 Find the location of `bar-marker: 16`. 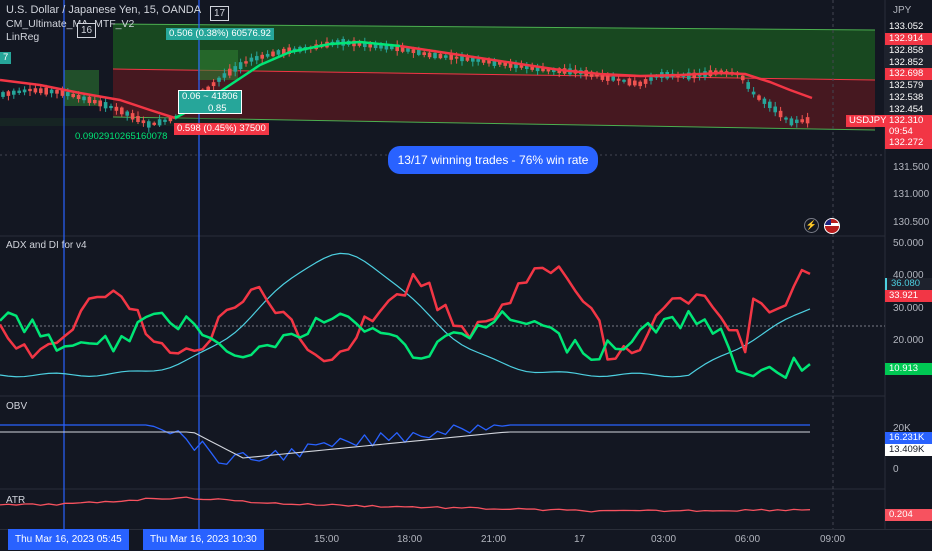

bar-marker: 16 is located at coordinates (87, 30).